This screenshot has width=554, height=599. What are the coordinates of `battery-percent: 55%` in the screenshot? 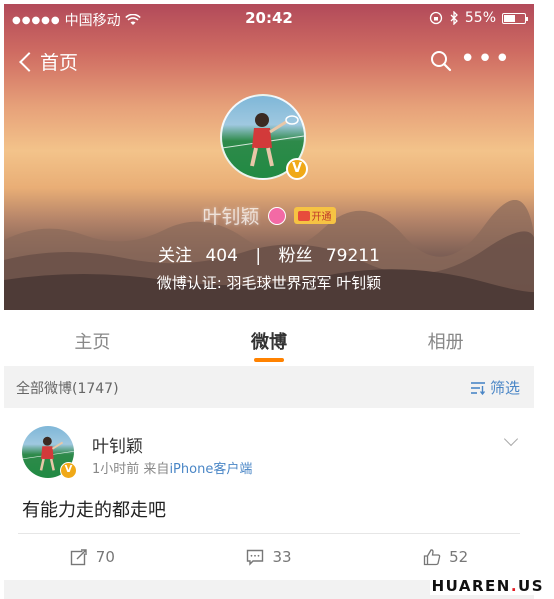 It's located at (480, 18).